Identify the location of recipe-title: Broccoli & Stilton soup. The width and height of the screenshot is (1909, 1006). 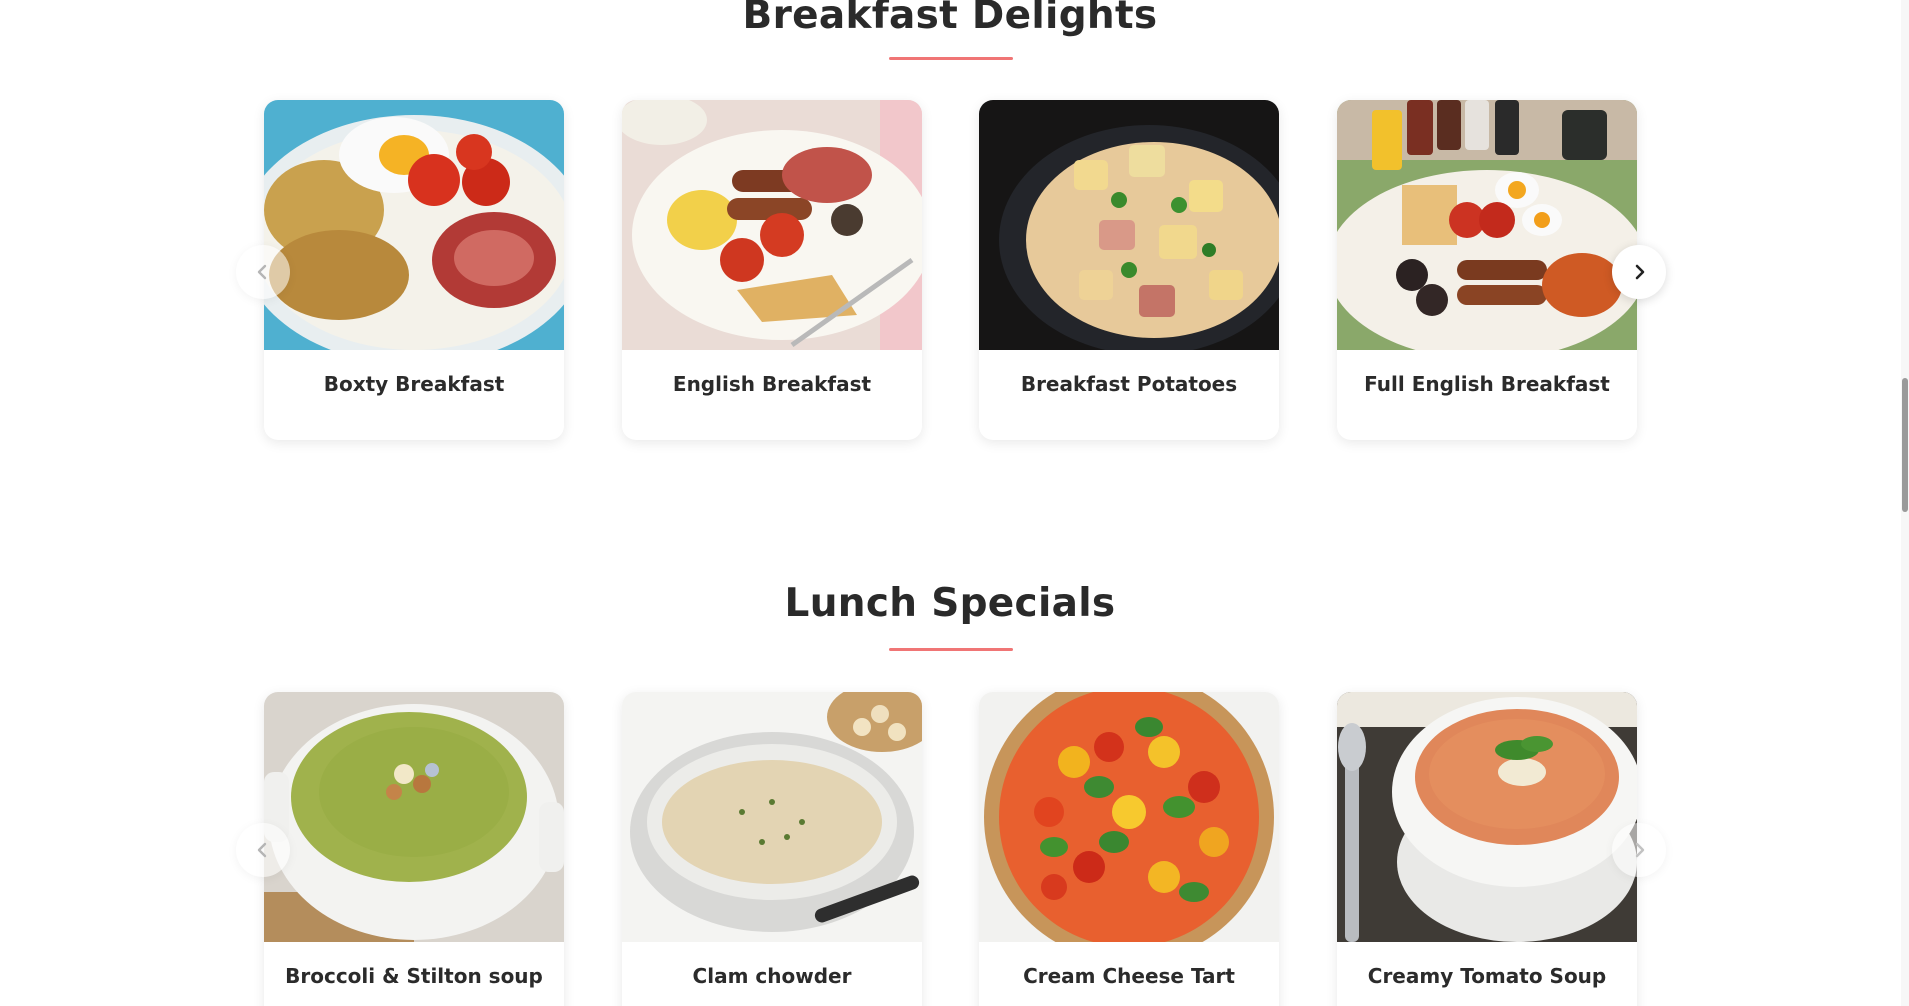
(414, 976).